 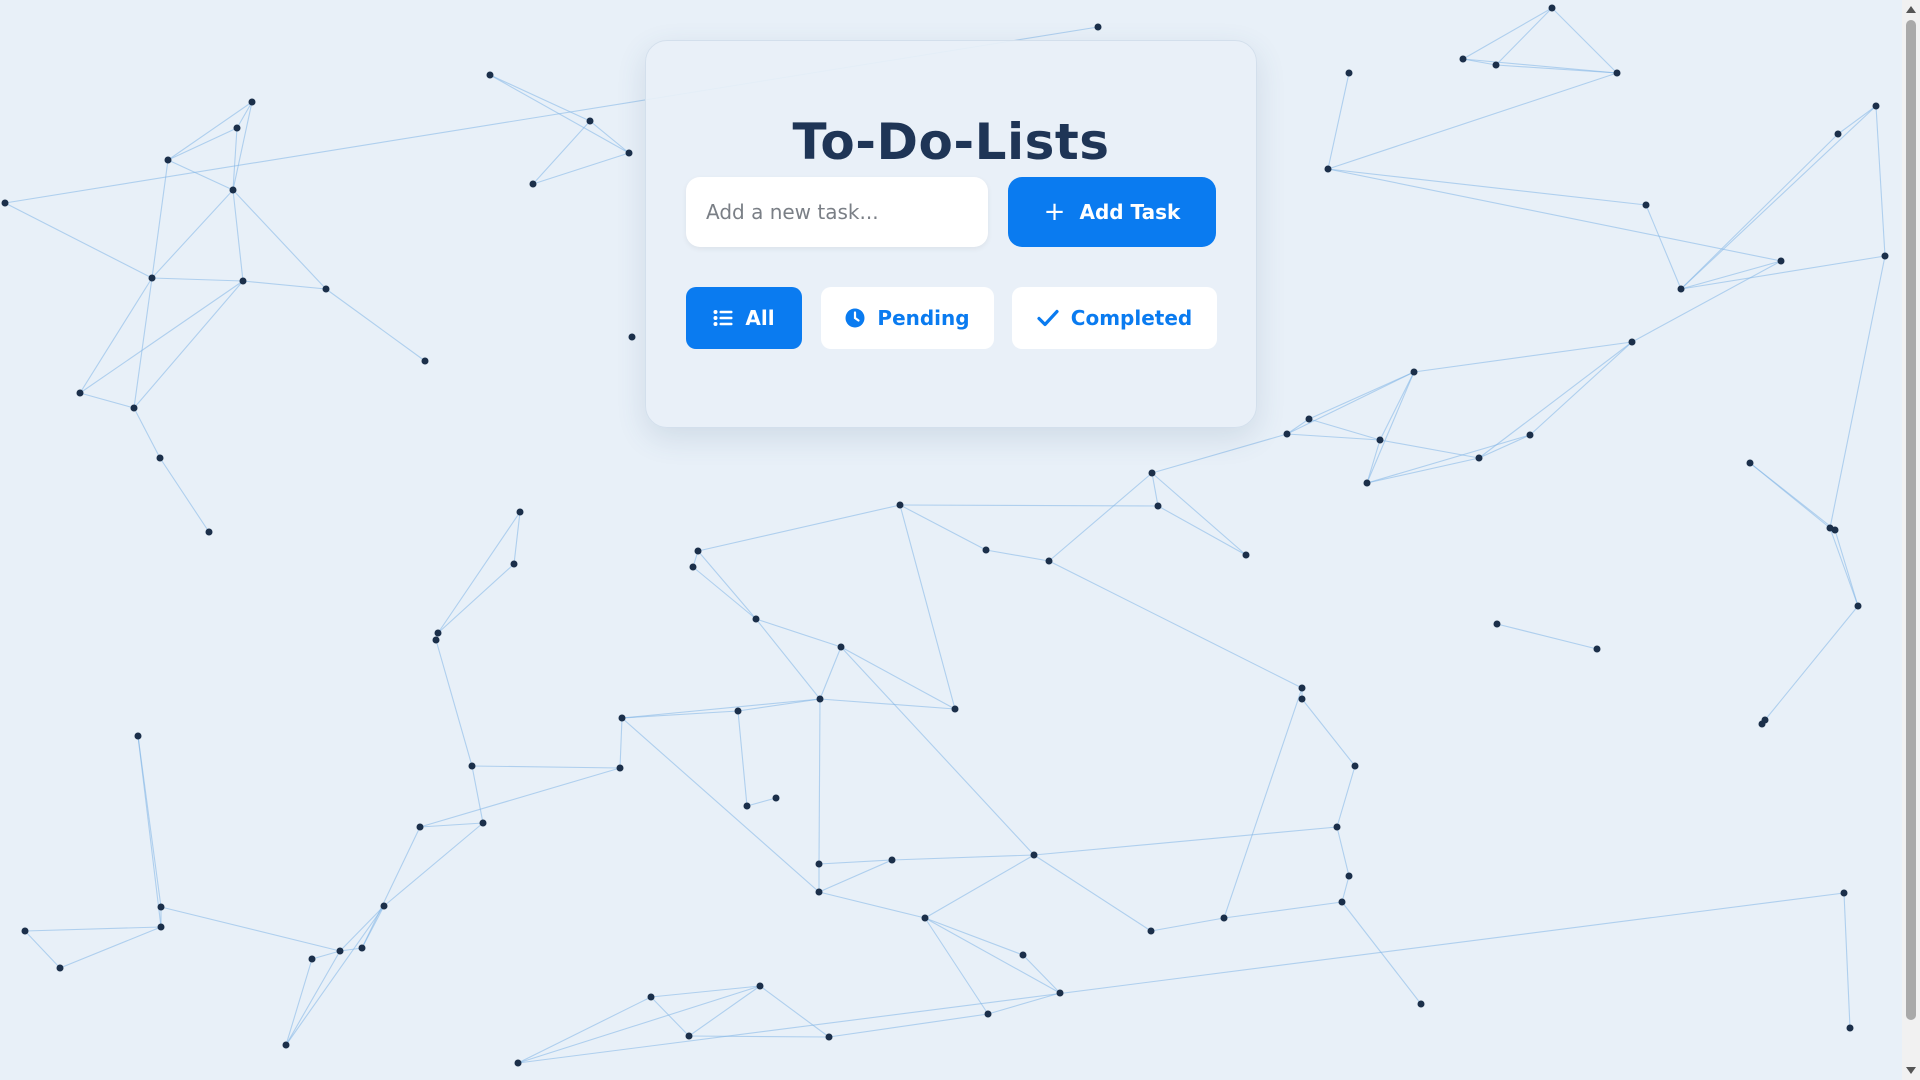 What do you see at coordinates (1911, 9) in the screenshot?
I see `scroll-up-arrow-icon` at bounding box center [1911, 9].